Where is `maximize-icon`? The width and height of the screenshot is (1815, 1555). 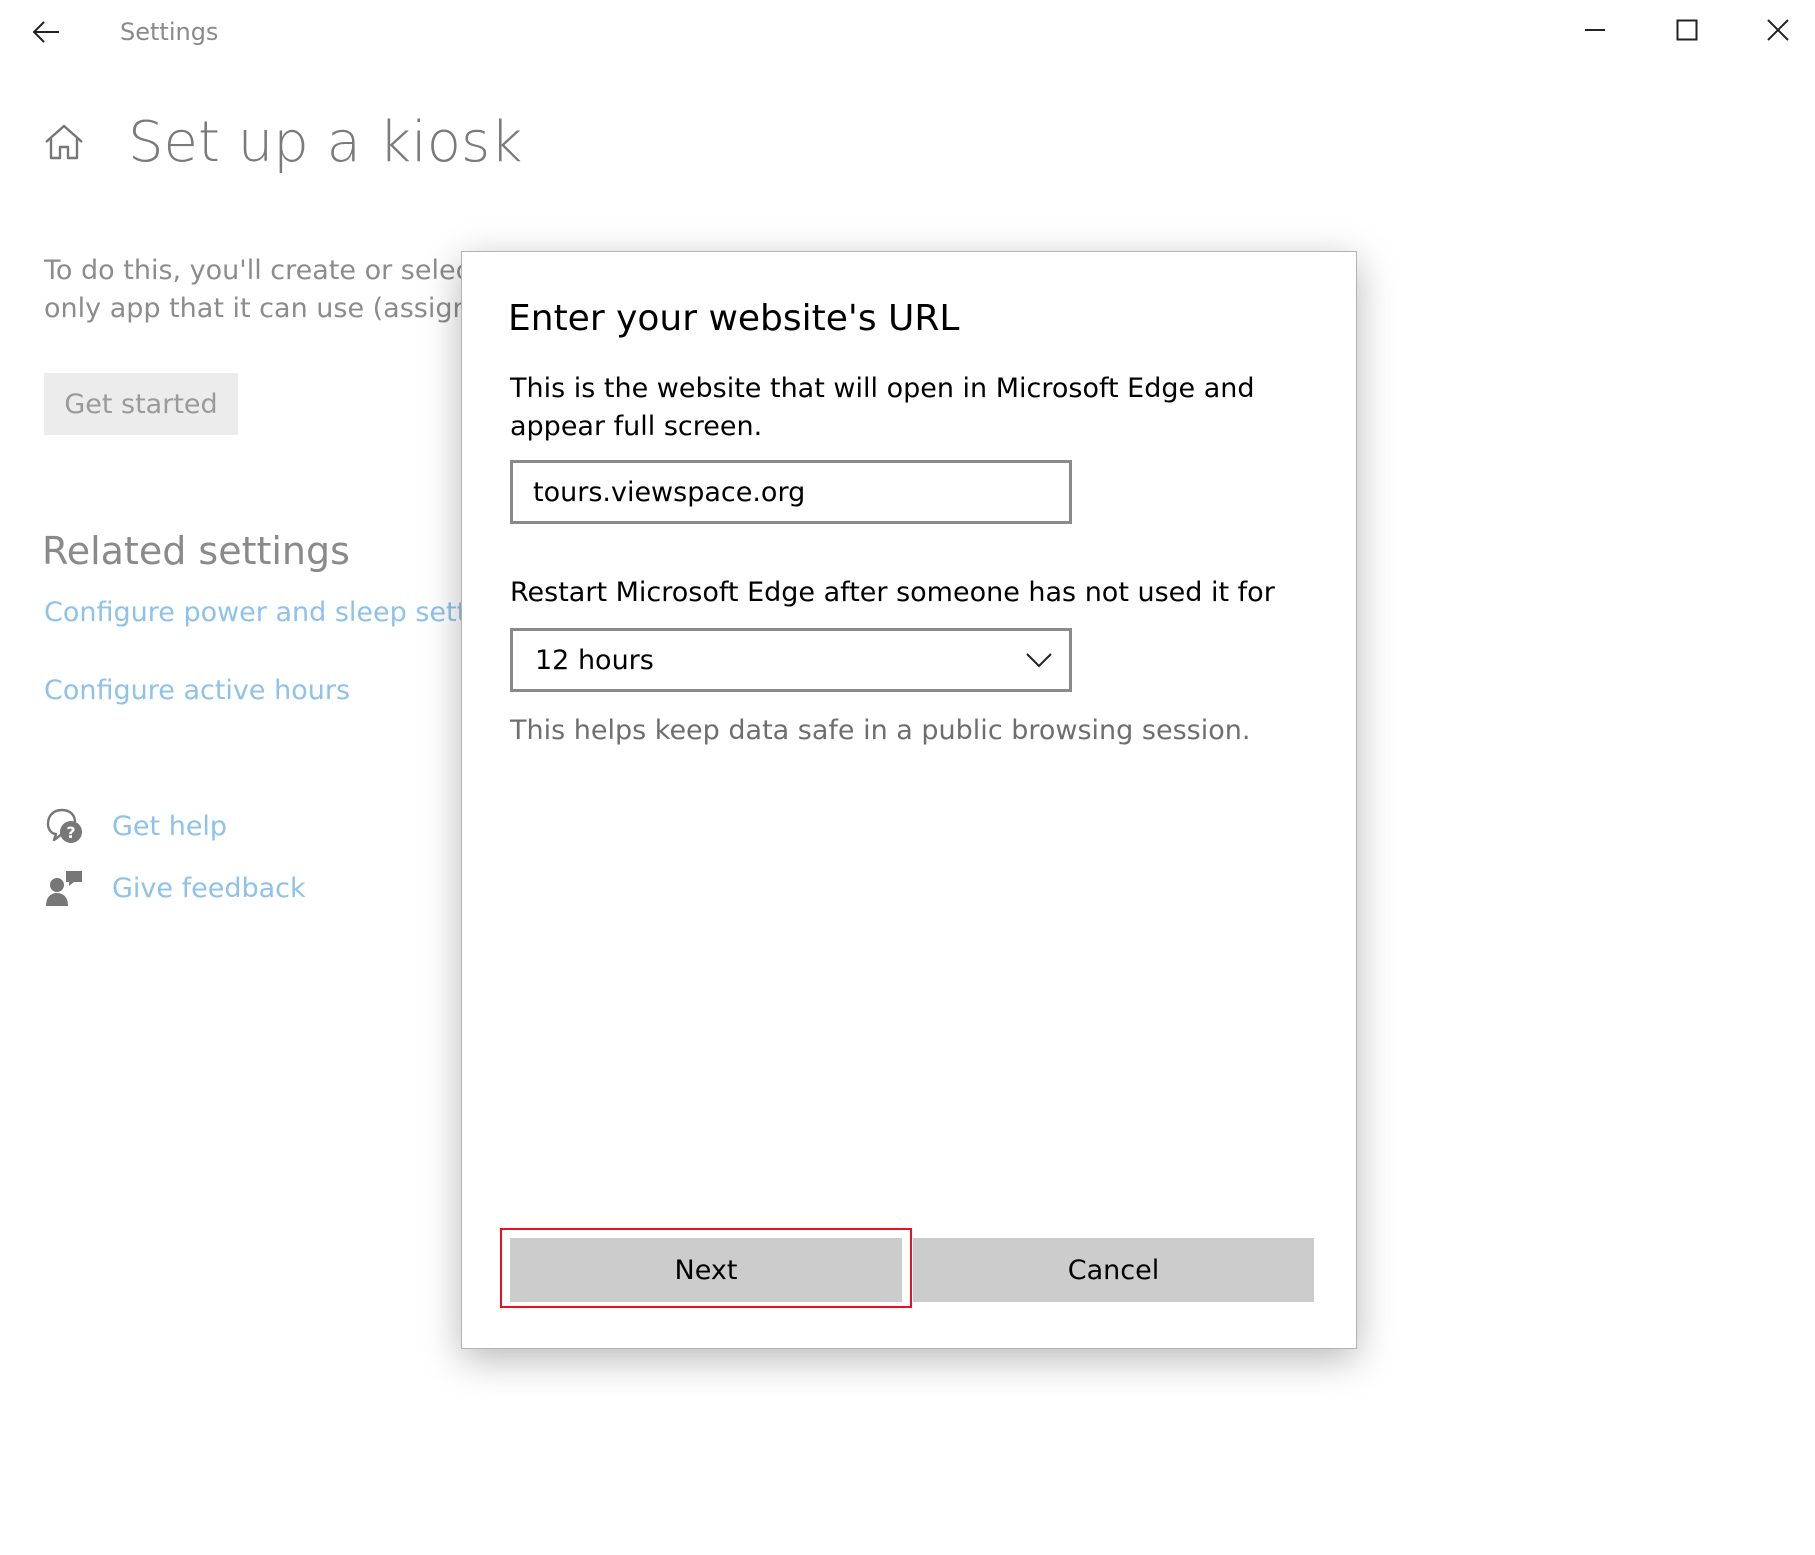
maximize-icon is located at coordinates (1687, 30).